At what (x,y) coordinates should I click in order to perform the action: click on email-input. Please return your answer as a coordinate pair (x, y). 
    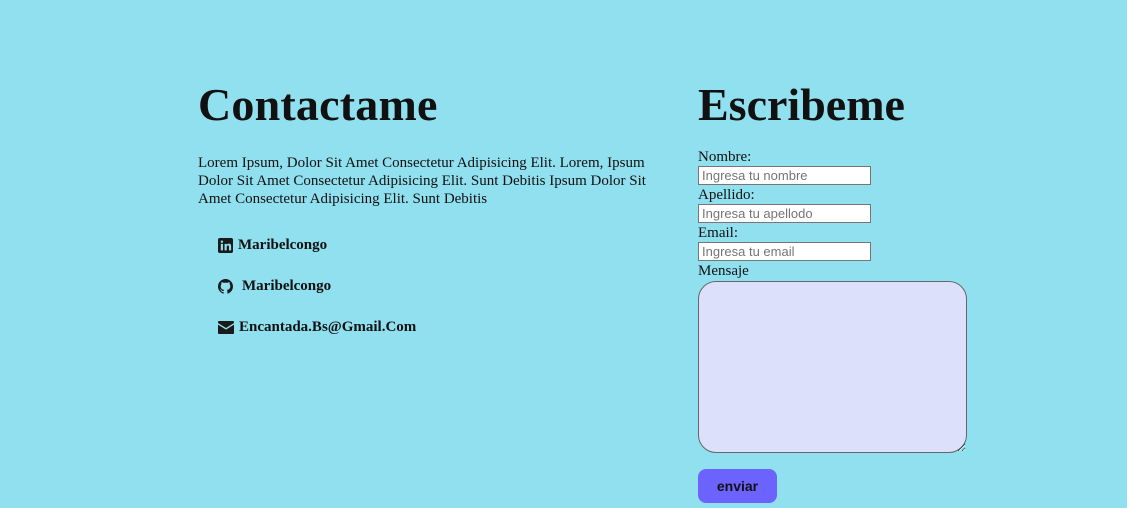
    Looking at the image, I should click on (784, 251).